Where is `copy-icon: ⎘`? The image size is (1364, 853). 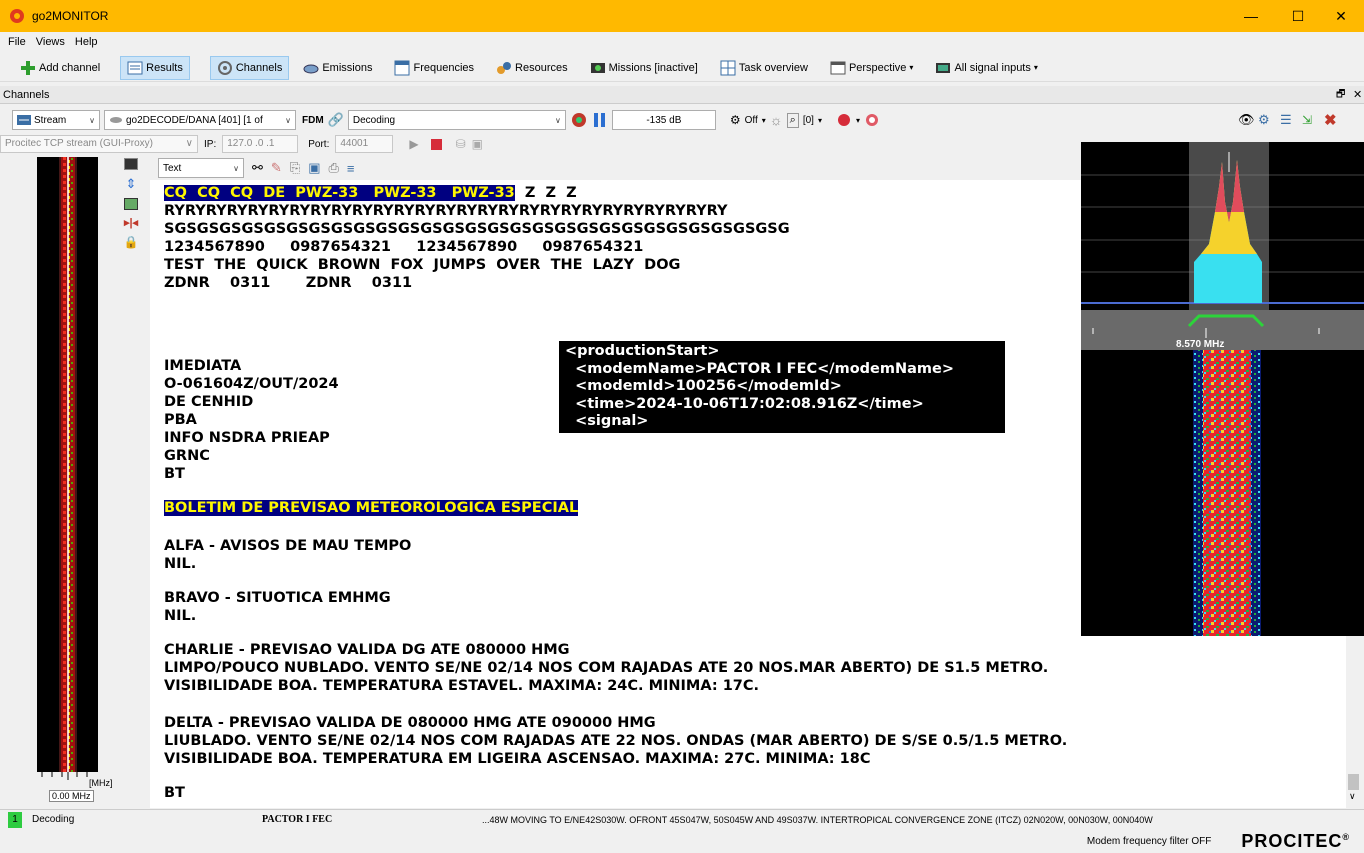 copy-icon: ⎘ is located at coordinates (295, 168).